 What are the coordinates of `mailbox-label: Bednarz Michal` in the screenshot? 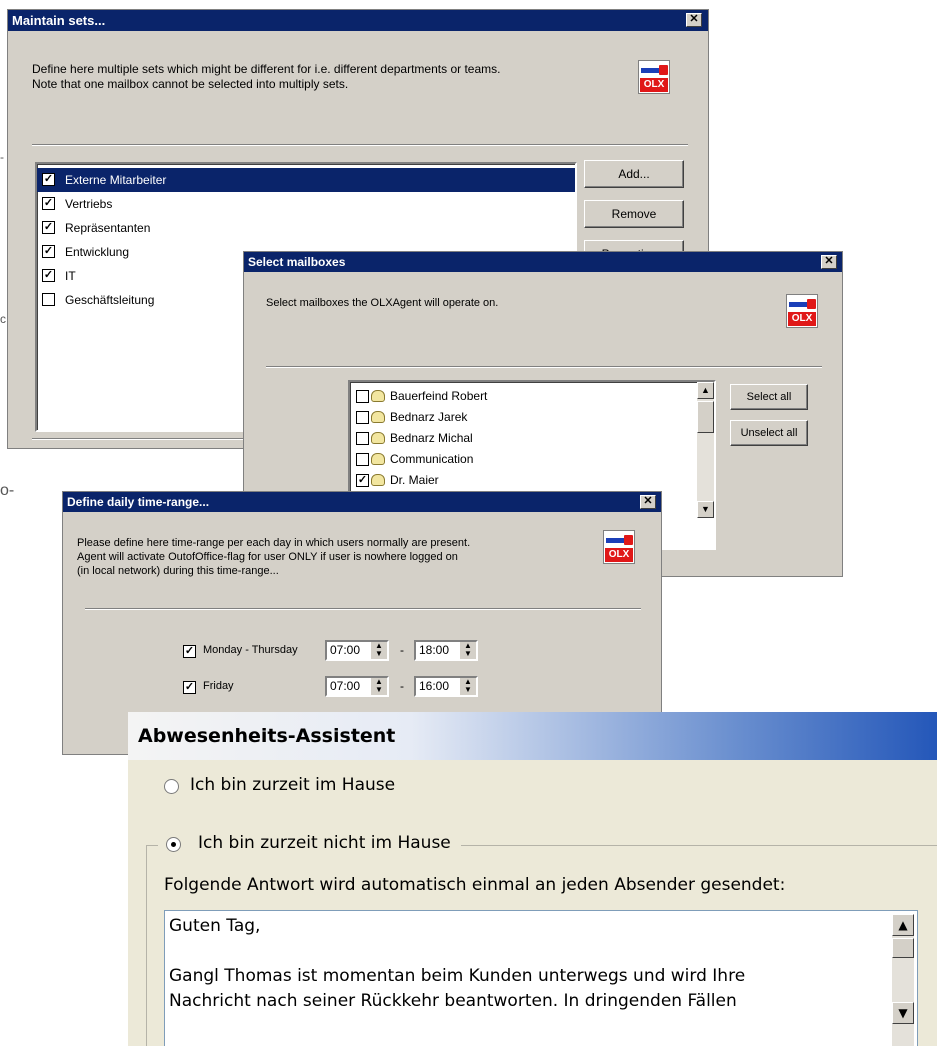 It's located at (431, 438).